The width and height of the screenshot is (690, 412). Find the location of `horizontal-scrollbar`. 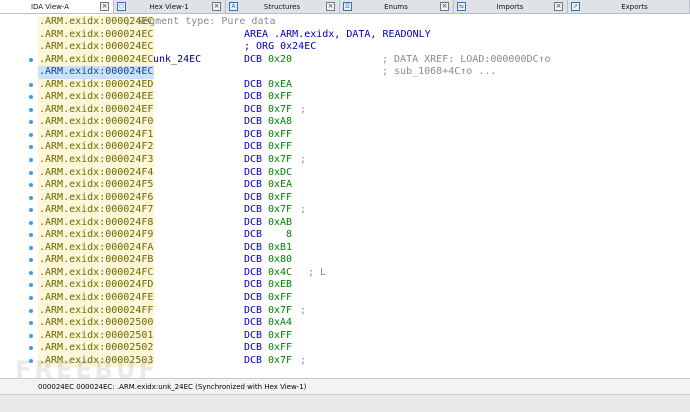

horizontal-scrollbar is located at coordinates (345, 403).